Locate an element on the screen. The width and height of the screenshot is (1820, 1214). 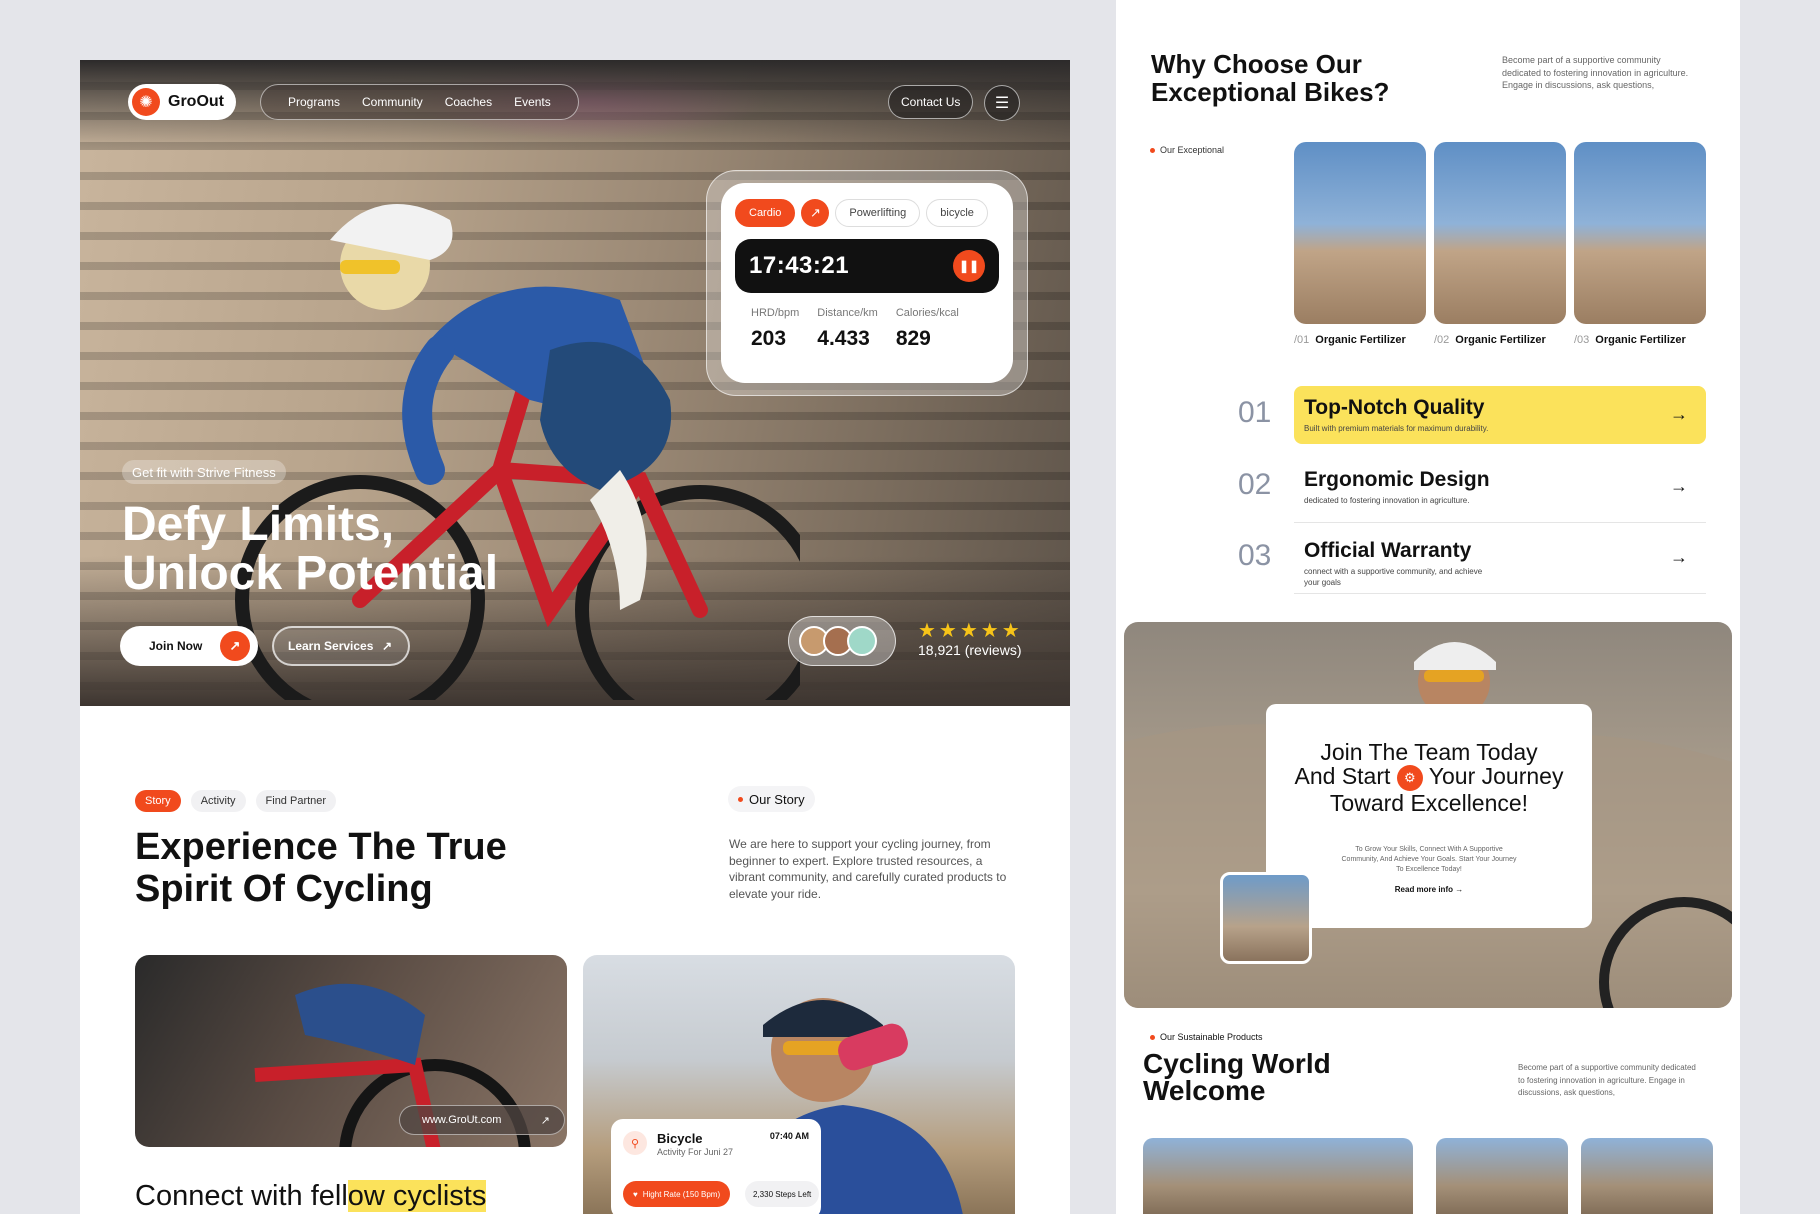
feature-number: 01 is located at coordinates (1255, 412).